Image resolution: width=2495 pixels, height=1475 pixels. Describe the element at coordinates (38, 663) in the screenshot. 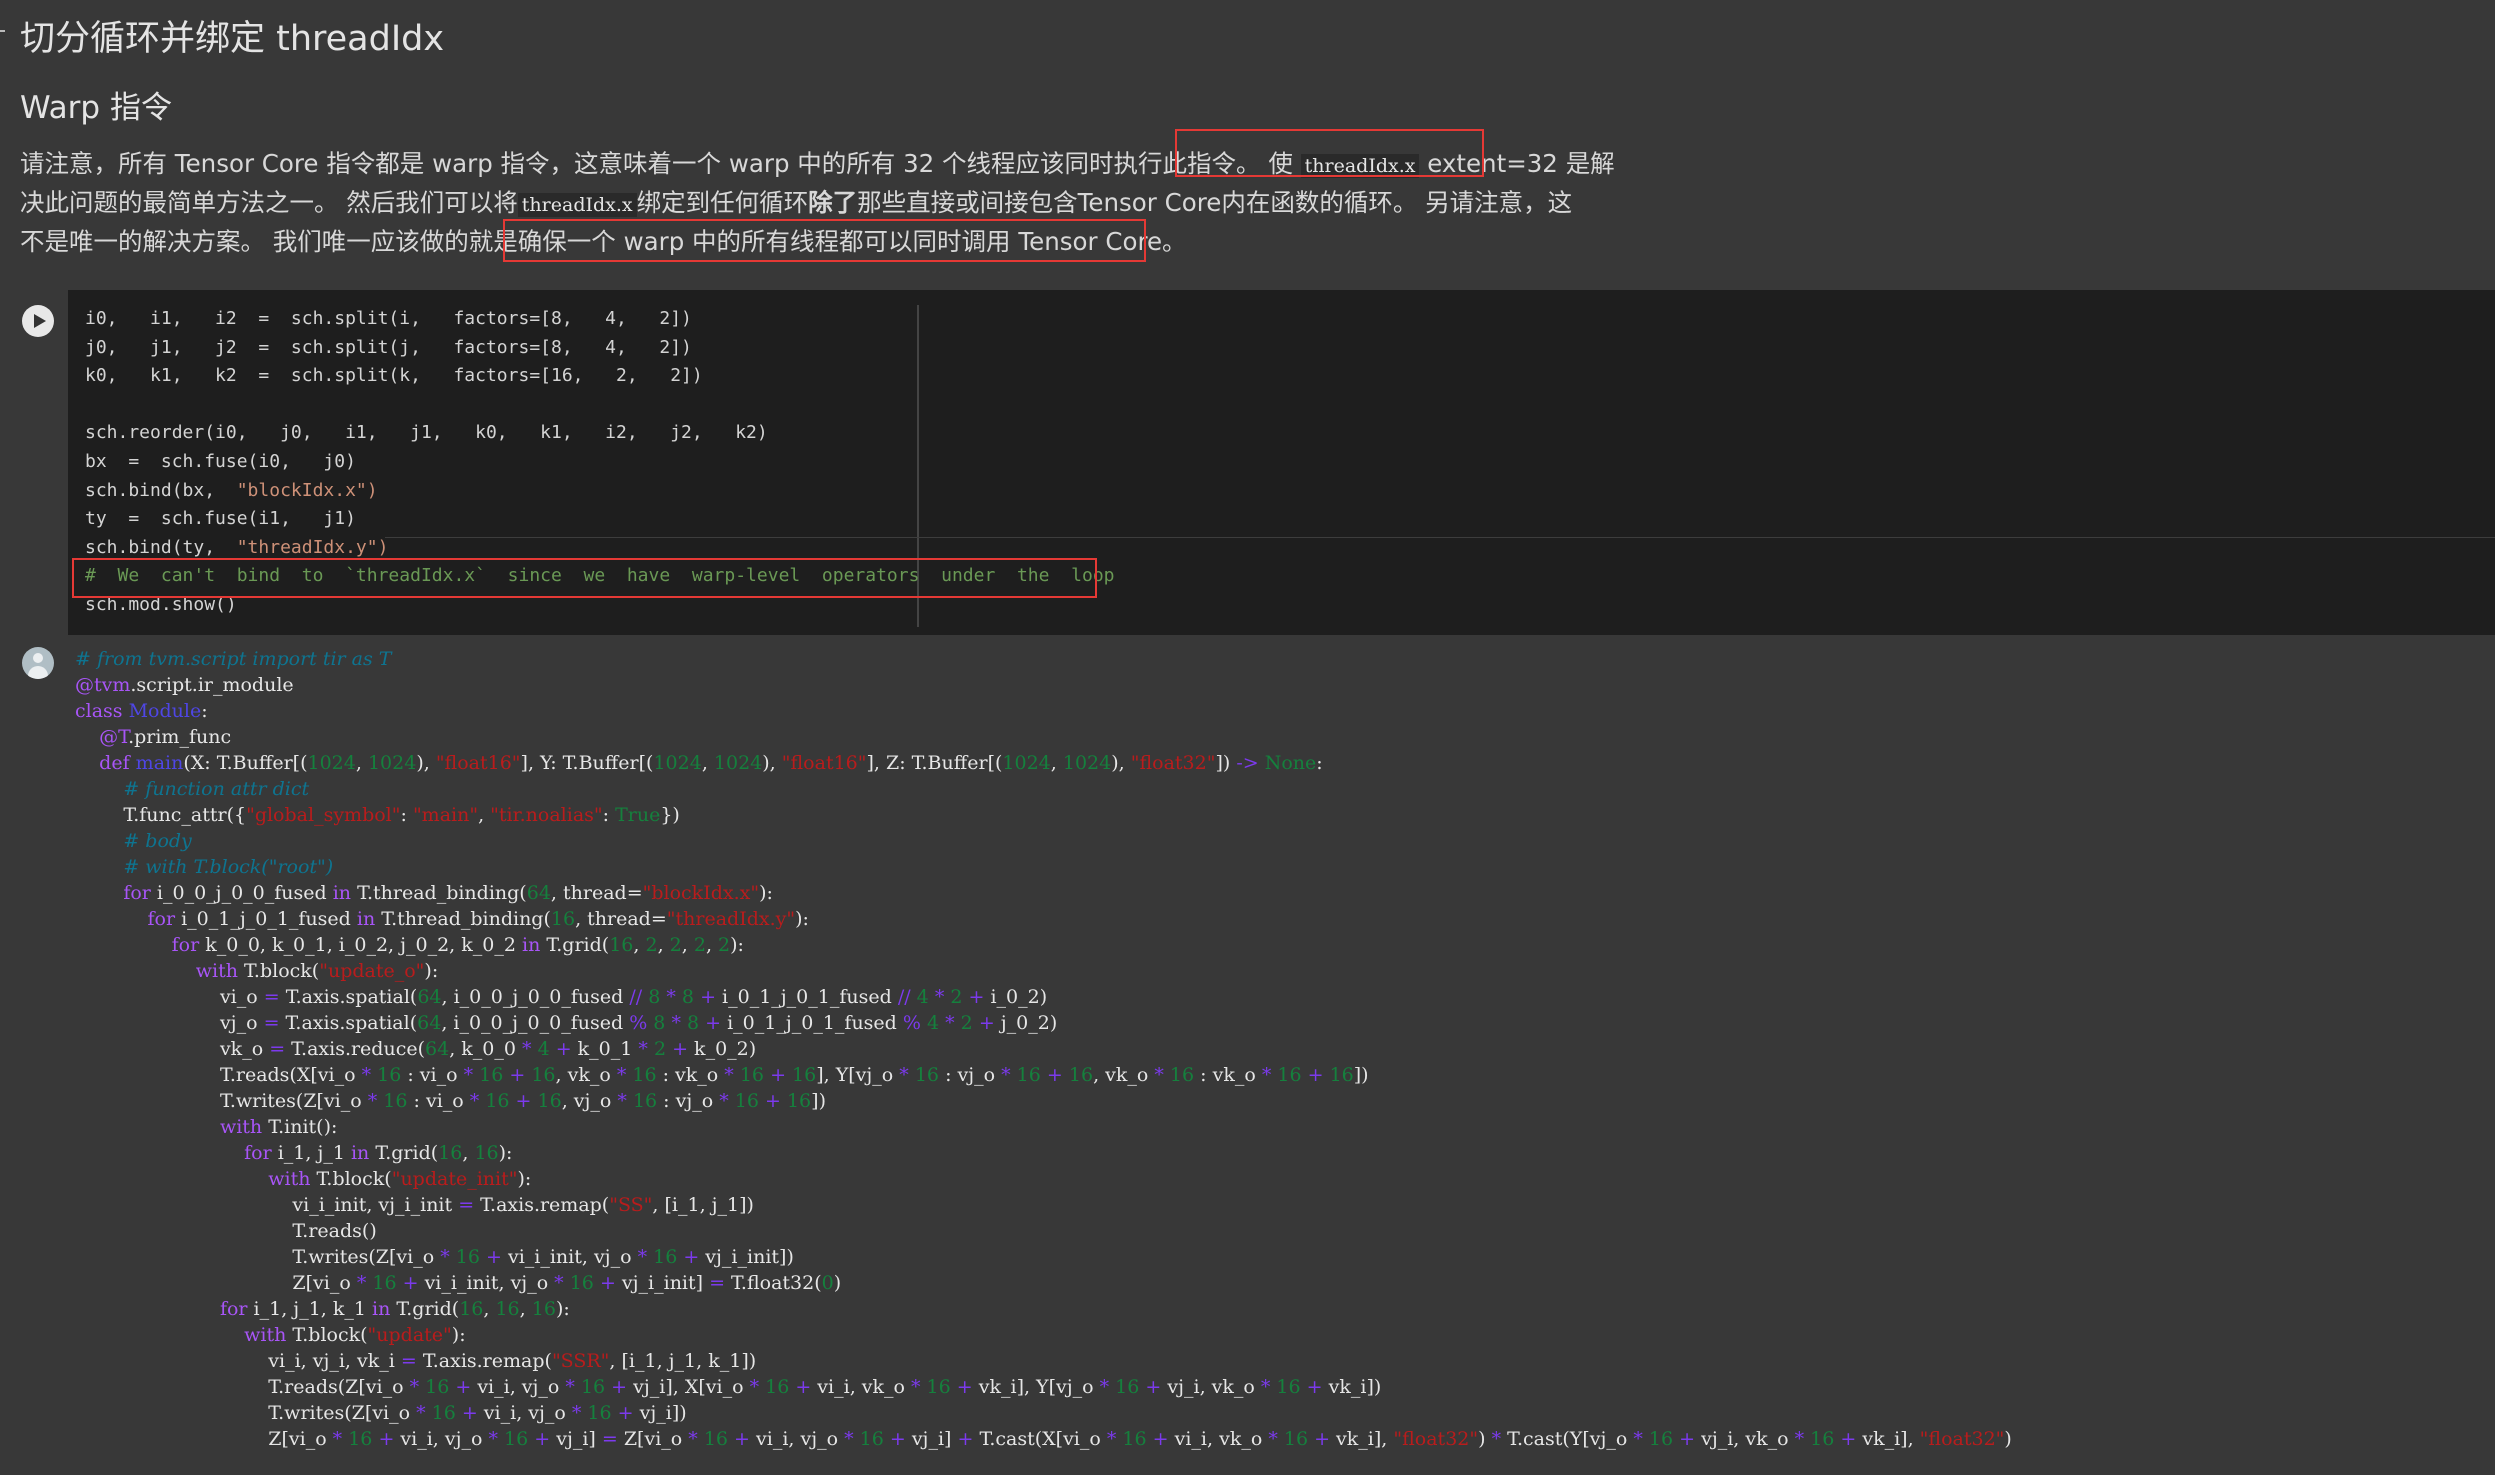

I see `output-avatar-icon` at that location.